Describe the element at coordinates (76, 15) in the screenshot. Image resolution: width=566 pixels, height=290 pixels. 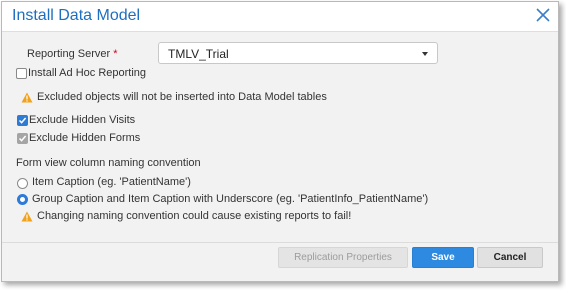
I see `dialog-title: Install Data Model` at that location.